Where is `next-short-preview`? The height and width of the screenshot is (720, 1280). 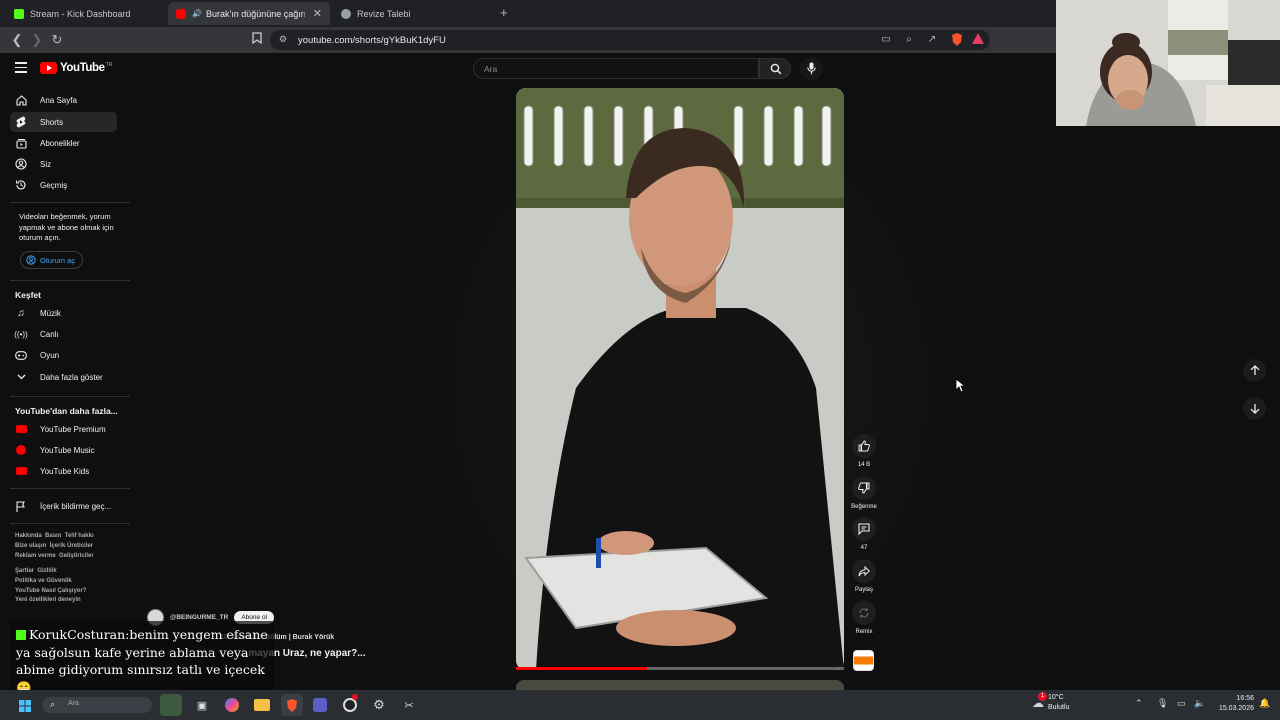
next-short-preview is located at coordinates (680, 685).